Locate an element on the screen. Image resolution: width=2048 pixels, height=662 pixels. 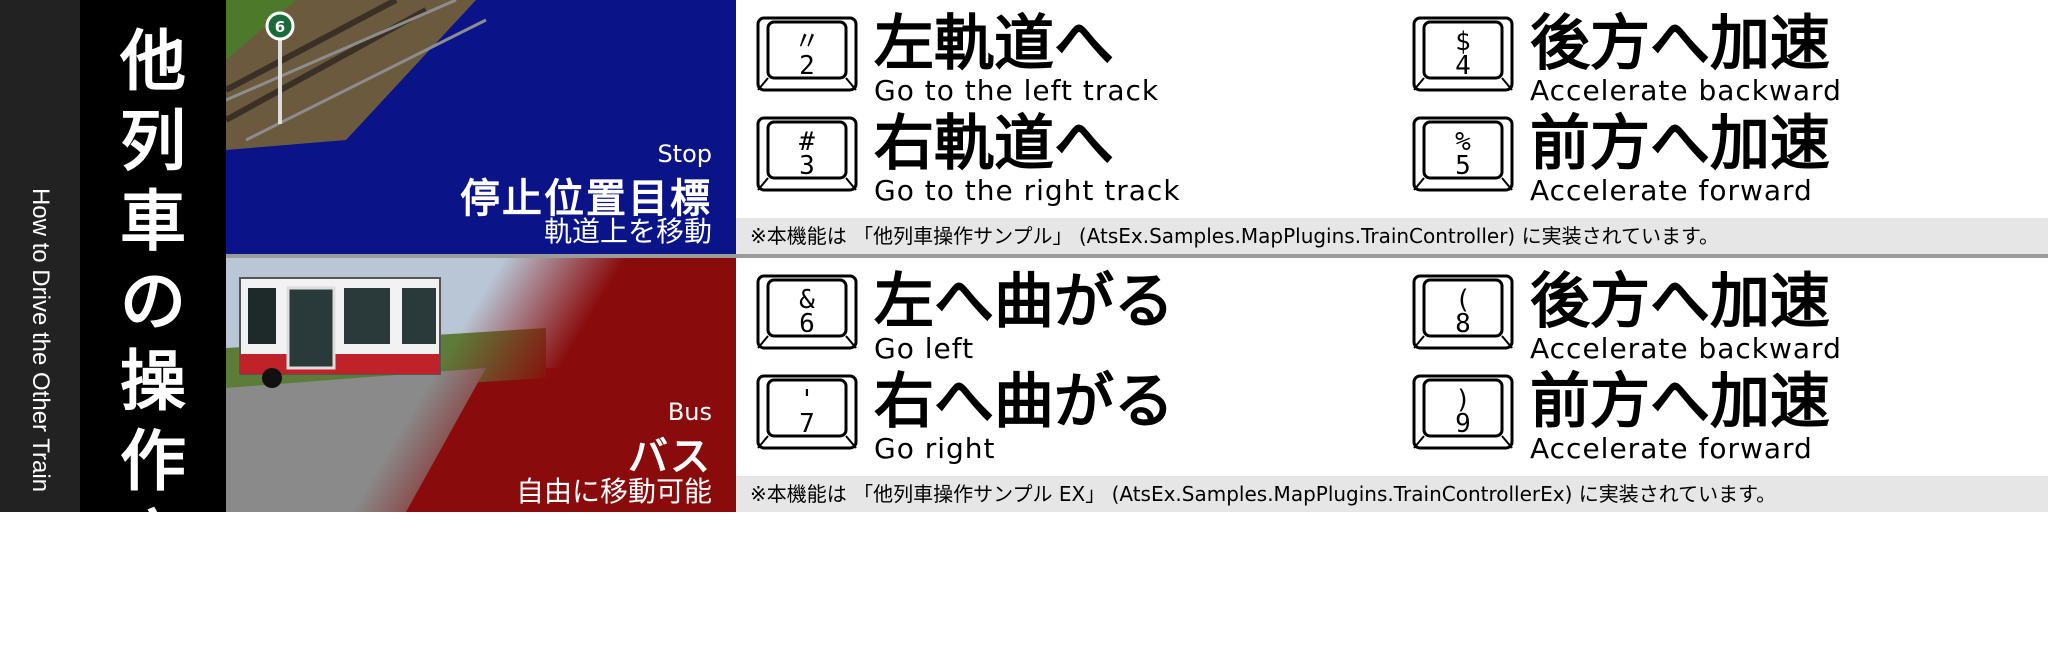
control-accelerate-forward: ) 9 前方へ加速 Accelerate forward is located at coordinates (1712, 415).